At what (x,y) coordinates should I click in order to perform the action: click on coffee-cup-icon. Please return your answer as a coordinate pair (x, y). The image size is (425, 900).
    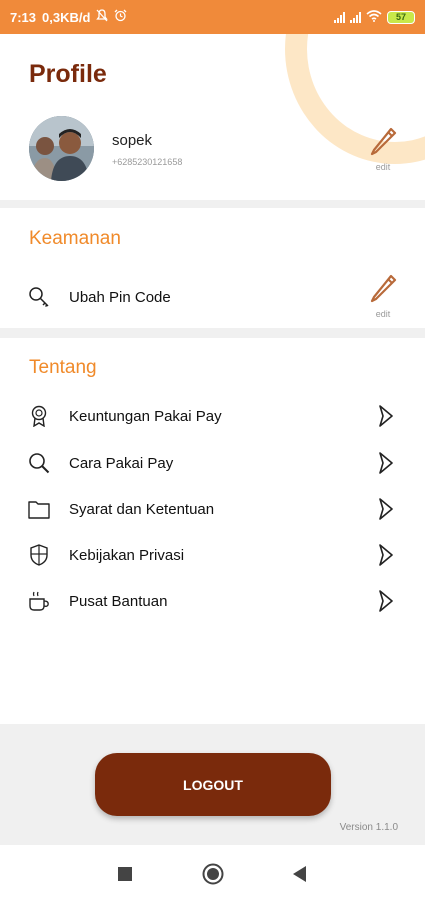
    Looking at the image, I should click on (39, 601).